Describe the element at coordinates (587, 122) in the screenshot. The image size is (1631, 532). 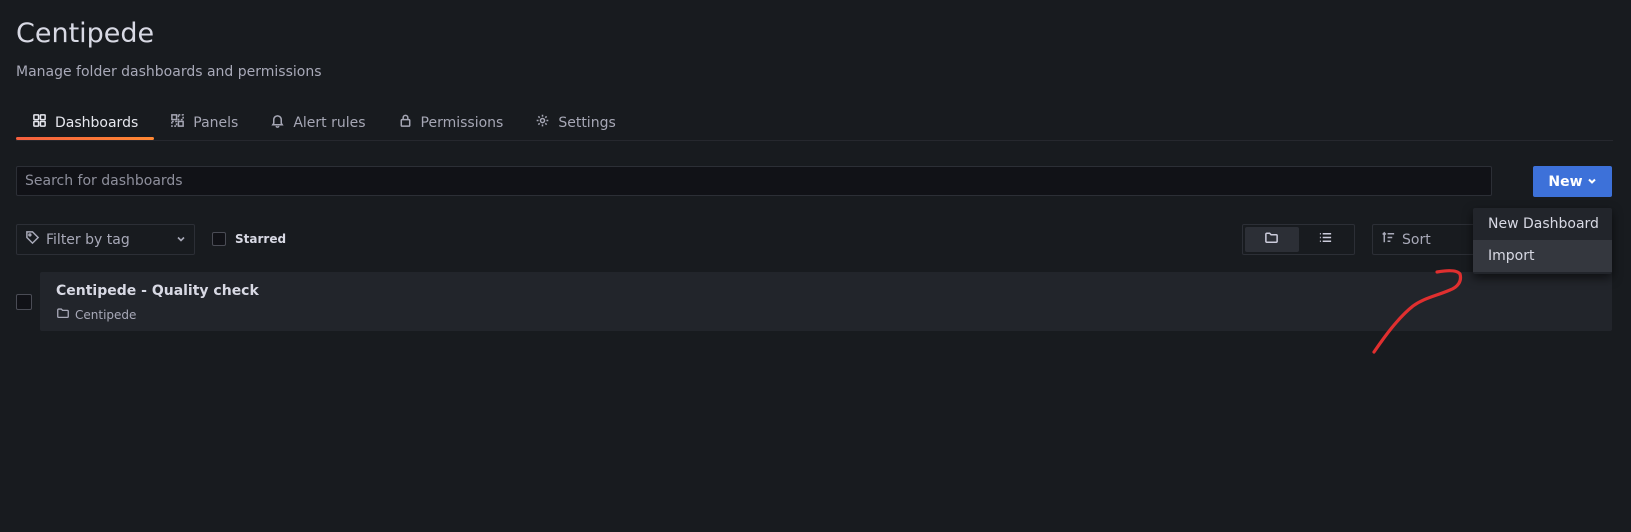
I see `tab-label: Settings` at that location.